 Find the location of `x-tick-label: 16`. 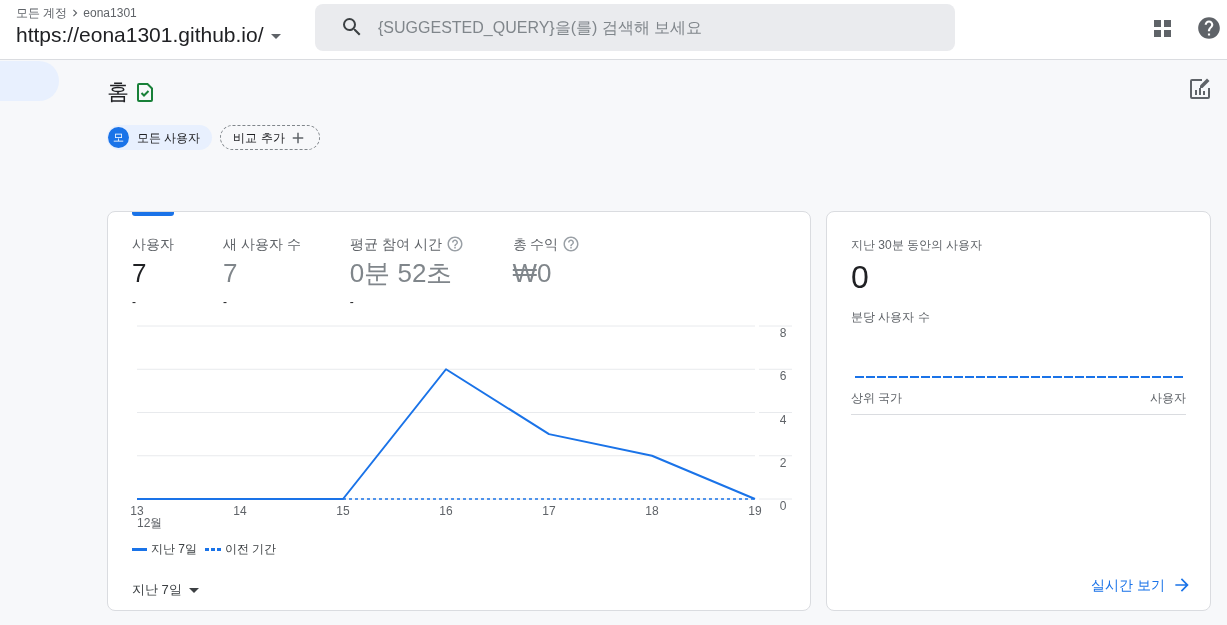

x-tick-label: 16 is located at coordinates (446, 511).